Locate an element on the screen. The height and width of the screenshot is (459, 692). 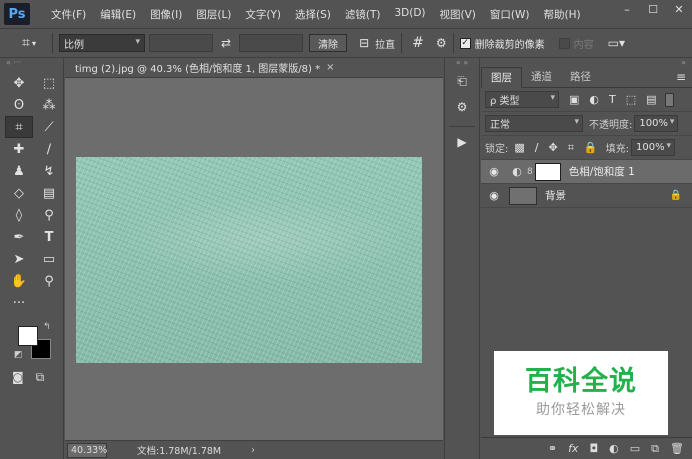
more-tools-icon: ··· is located at coordinates (19, 303).